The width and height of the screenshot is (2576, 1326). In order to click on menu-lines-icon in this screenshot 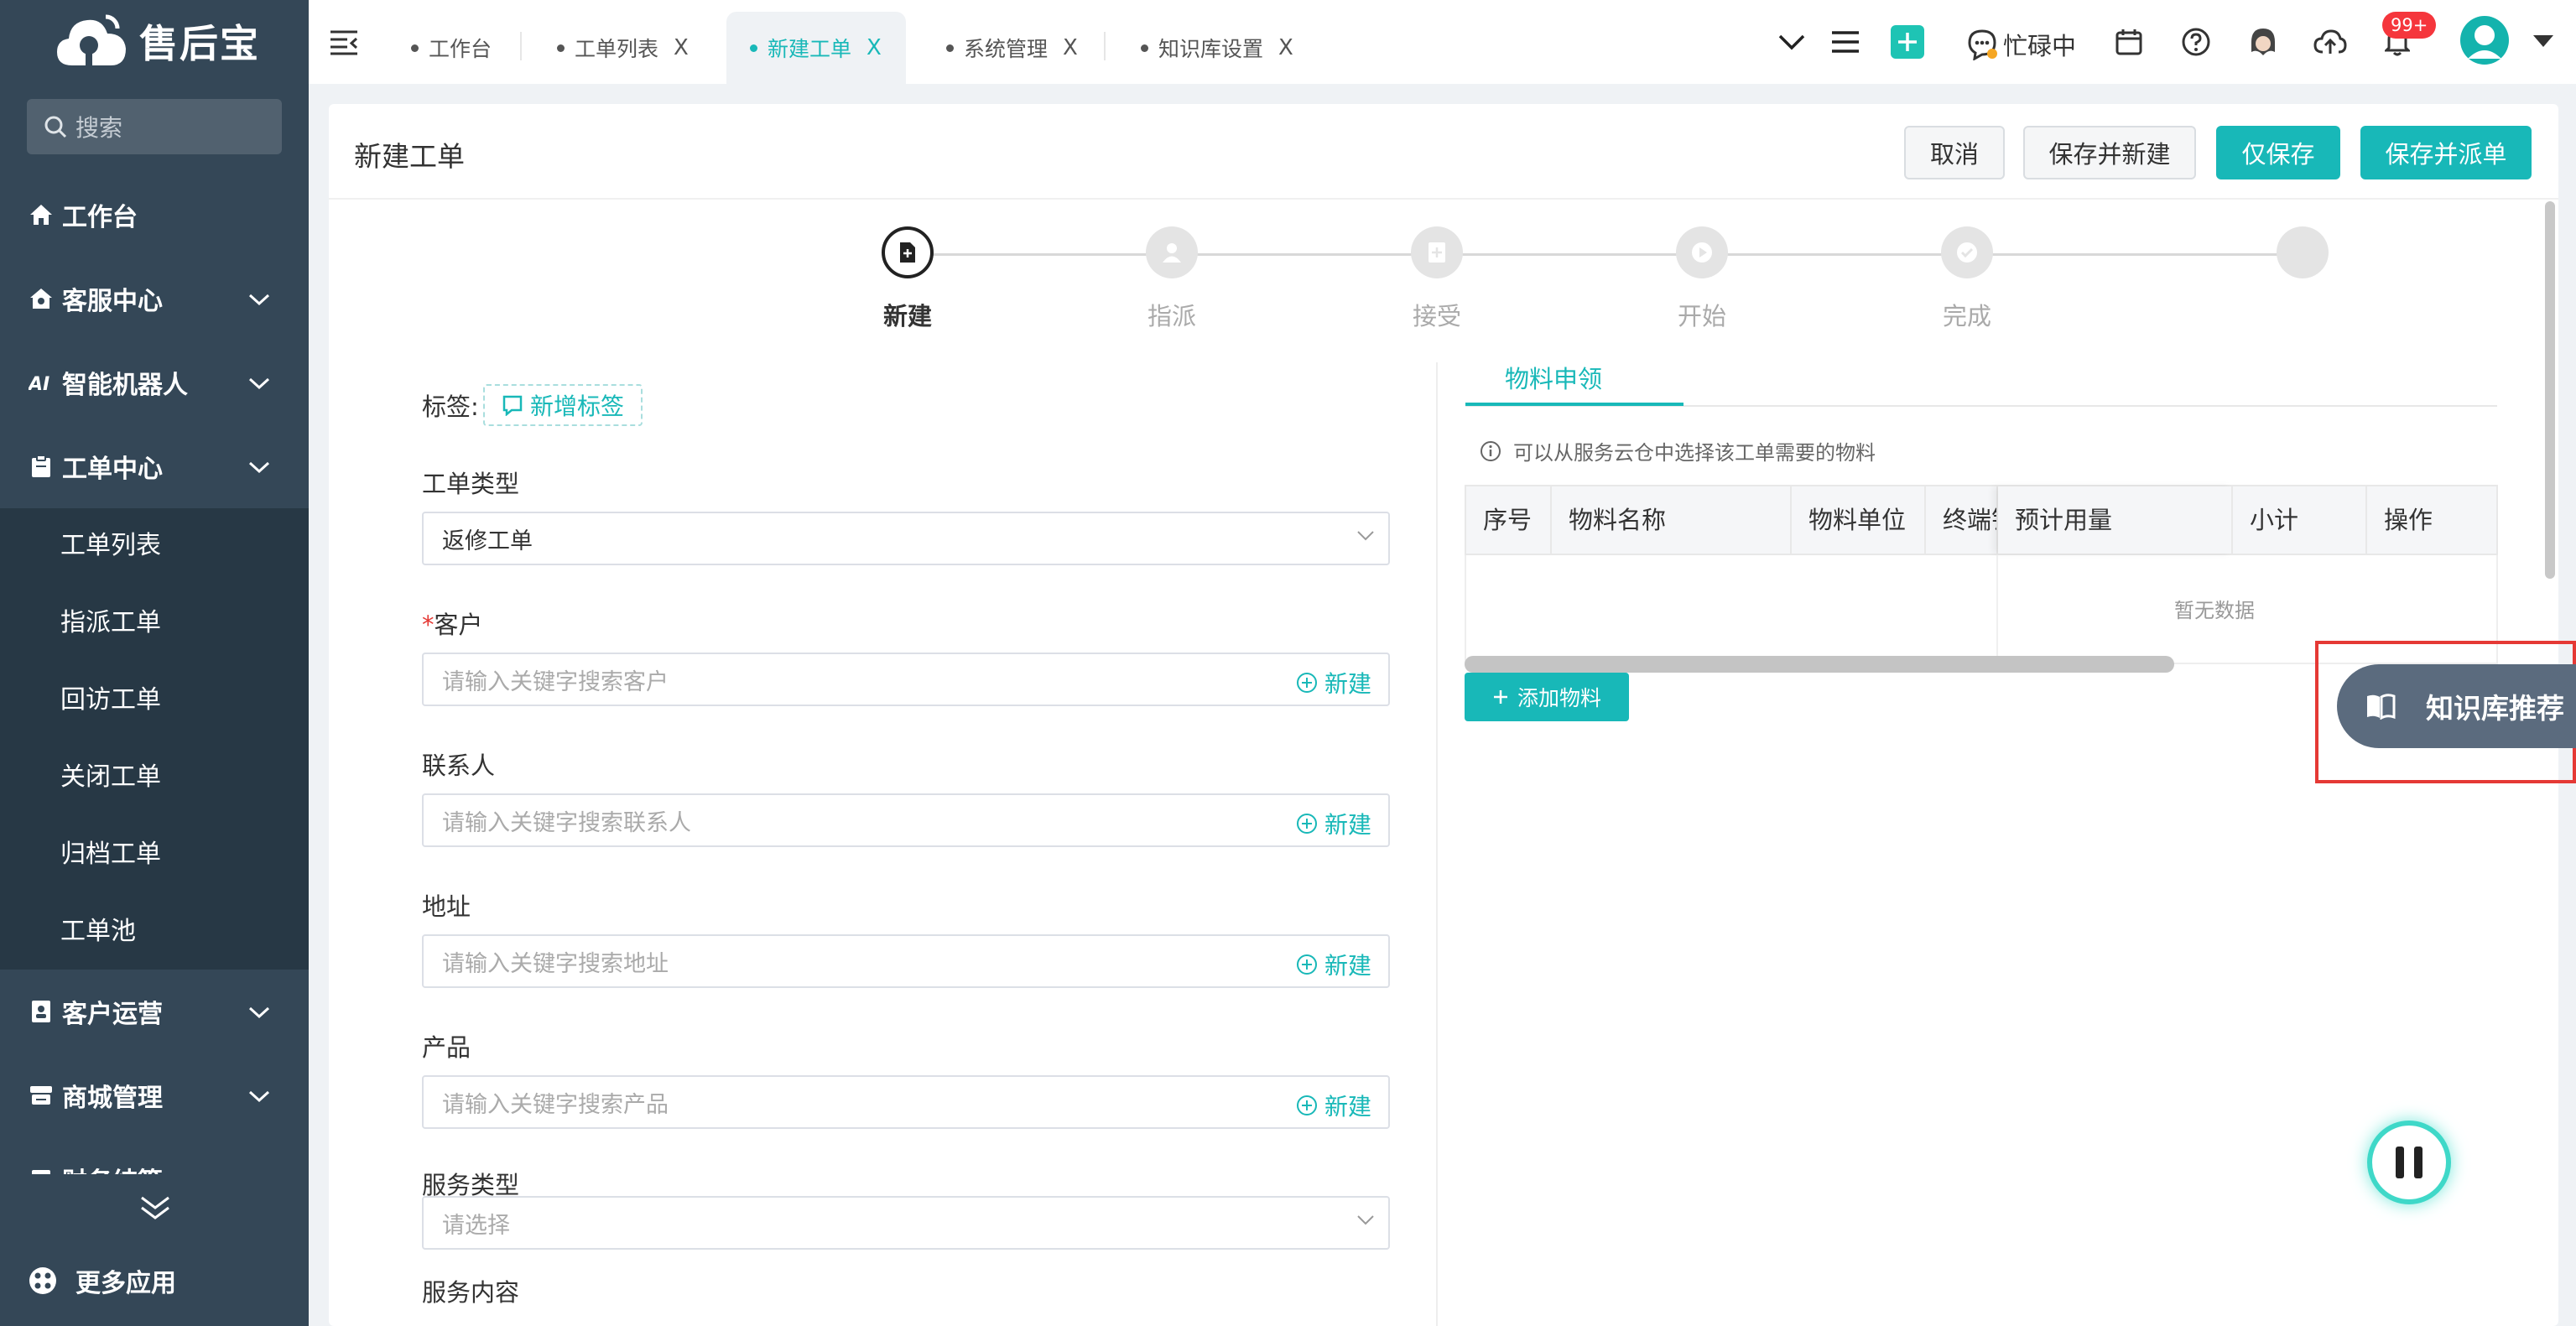, I will do `click(1845, 42)`.